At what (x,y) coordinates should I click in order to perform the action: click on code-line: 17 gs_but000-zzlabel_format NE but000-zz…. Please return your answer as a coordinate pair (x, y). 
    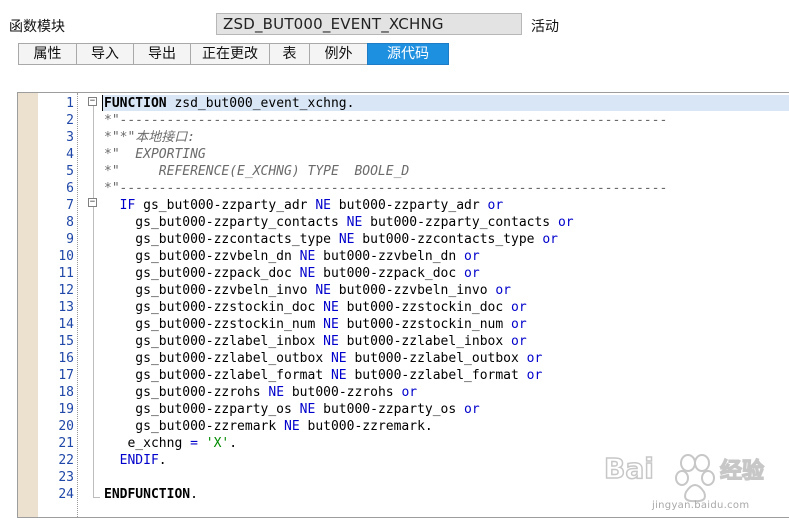
    Looking at the image, I should click on (403, 375).